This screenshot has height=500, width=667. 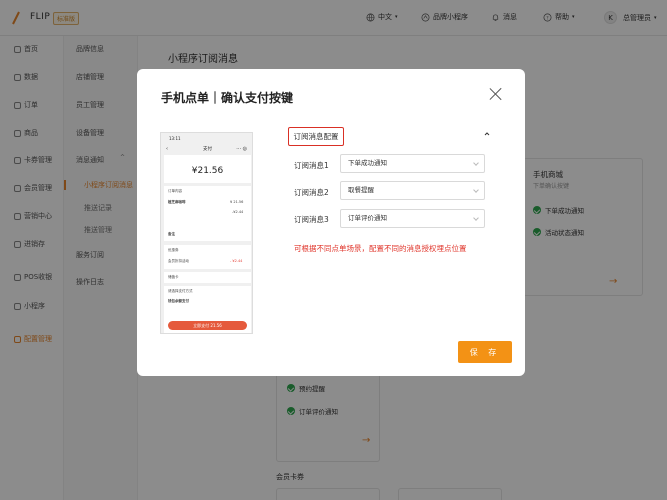 I want to click on more-icon: ··· ◎, so click(x=241, y=149).